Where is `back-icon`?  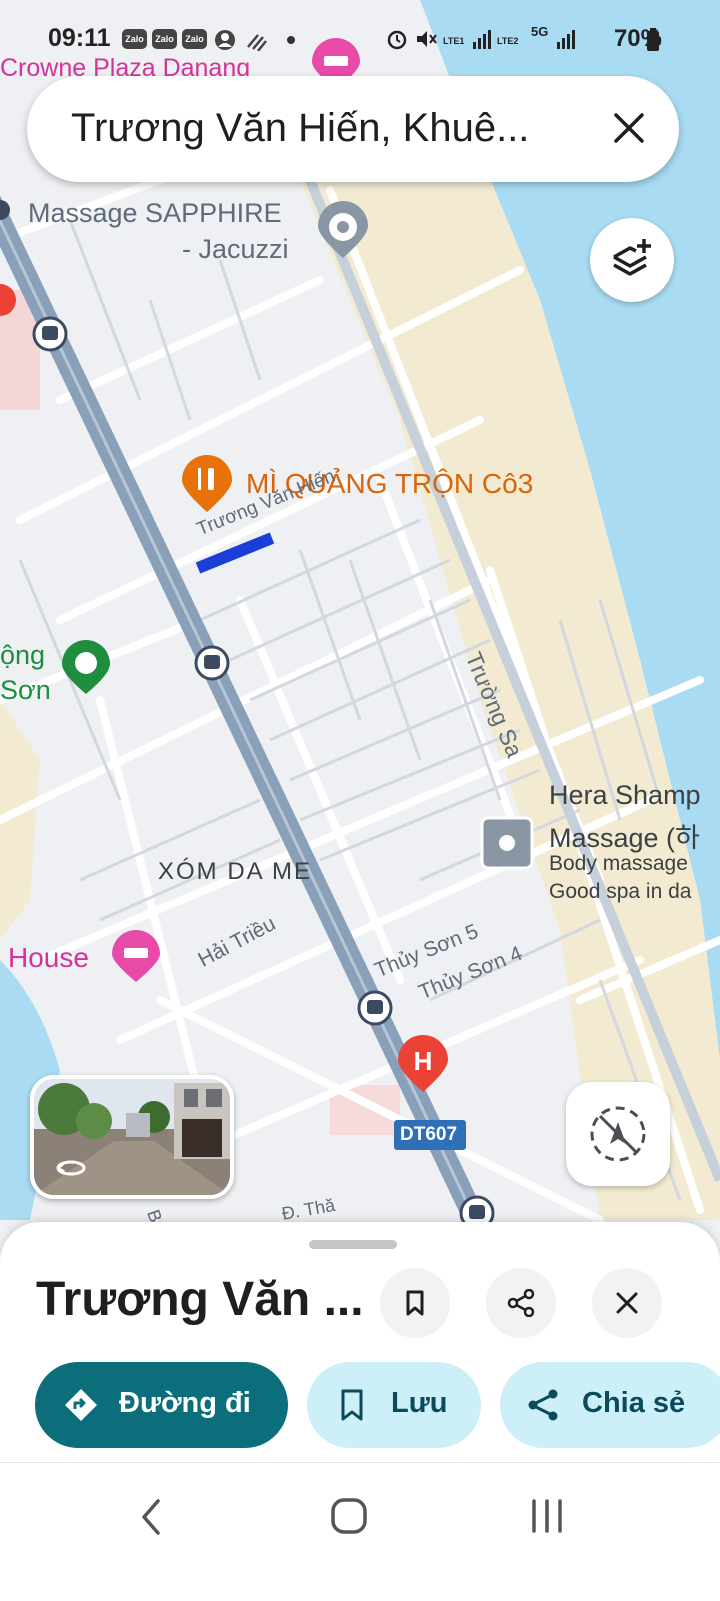
back-icon is located at coordinates (151, 1517).